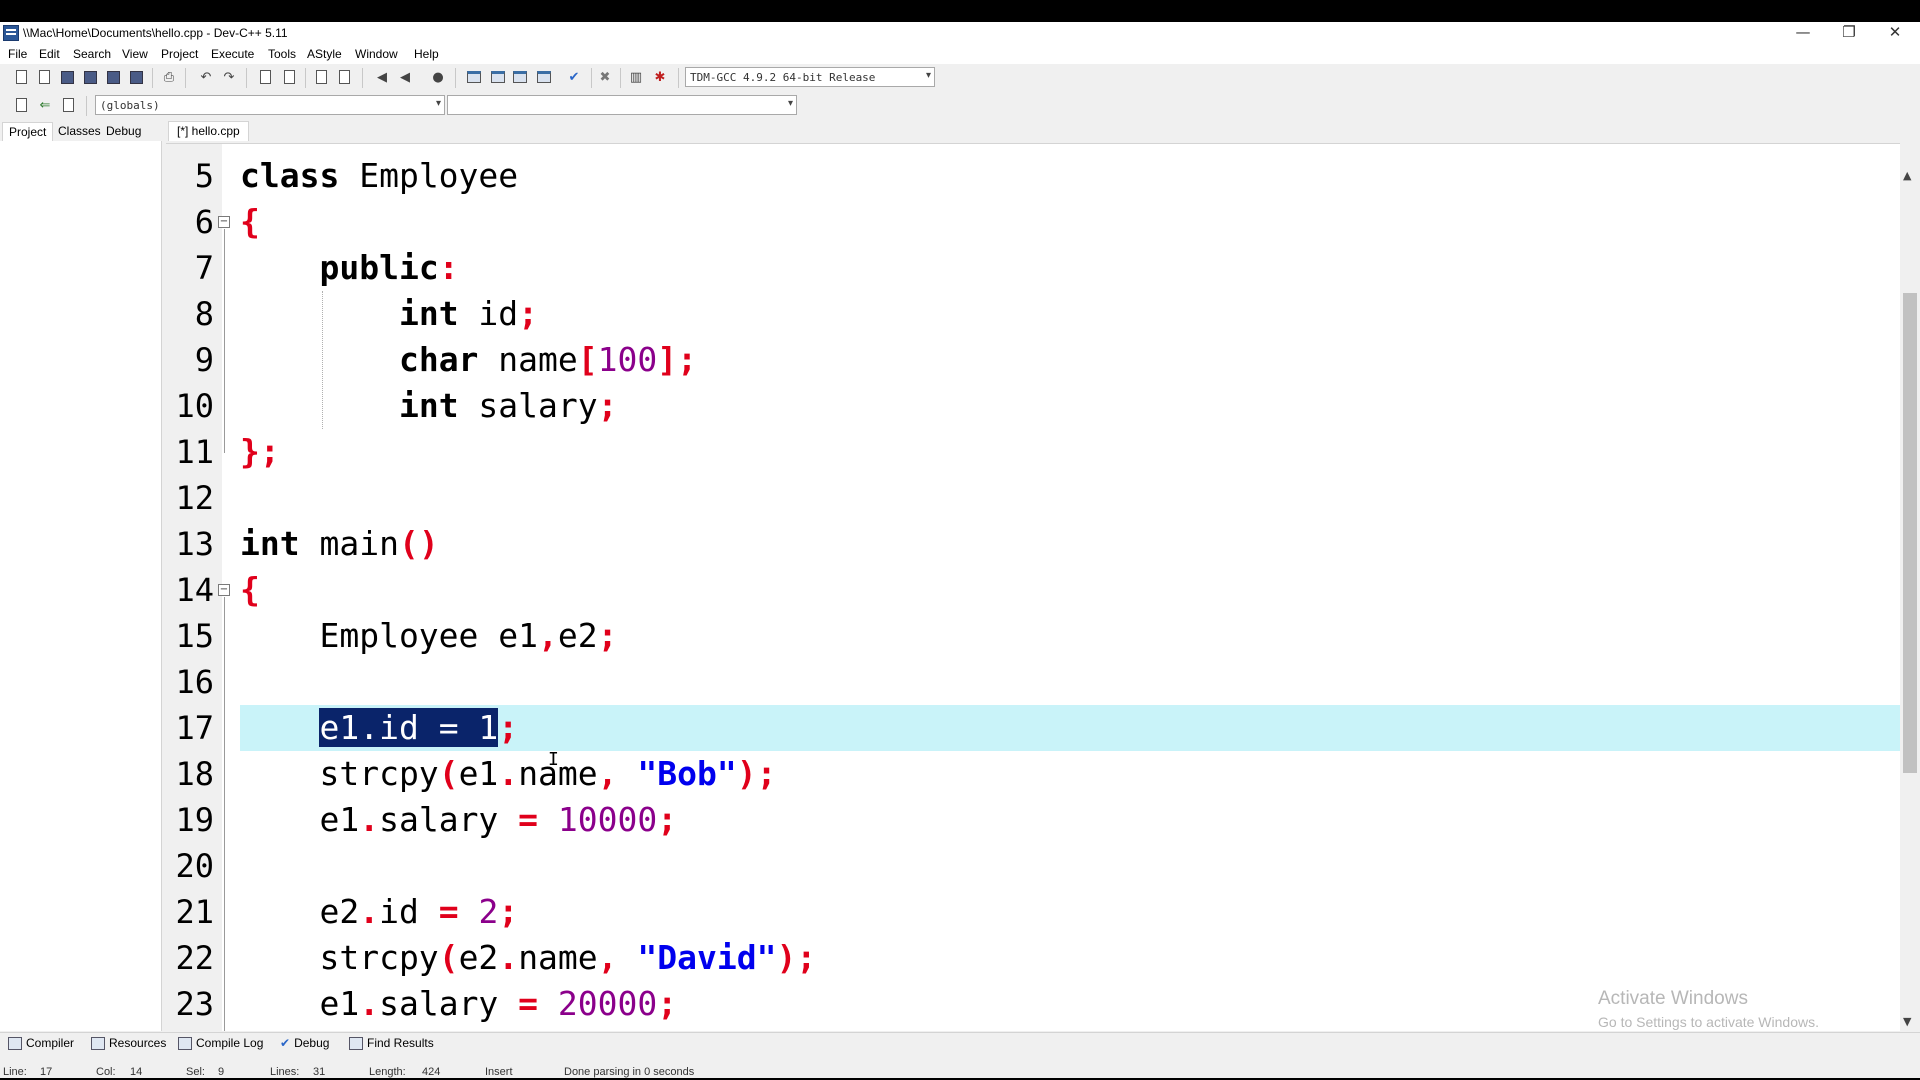 The height and width of the screenshot is (1080, 1920). I want to click on goto-forward-icon: ◀, so click(405, 77).